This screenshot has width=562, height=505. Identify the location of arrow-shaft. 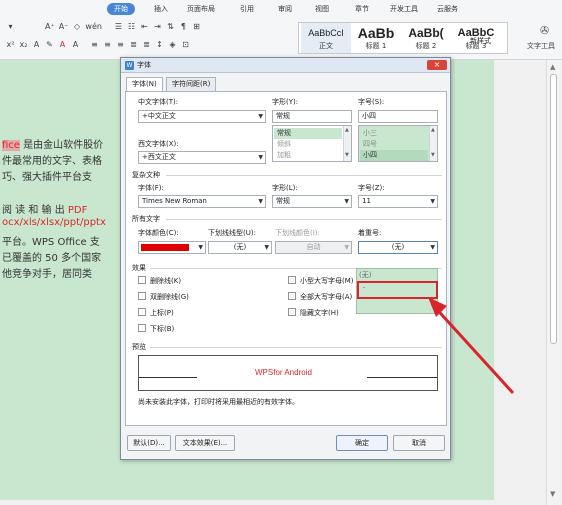
(472, 348).